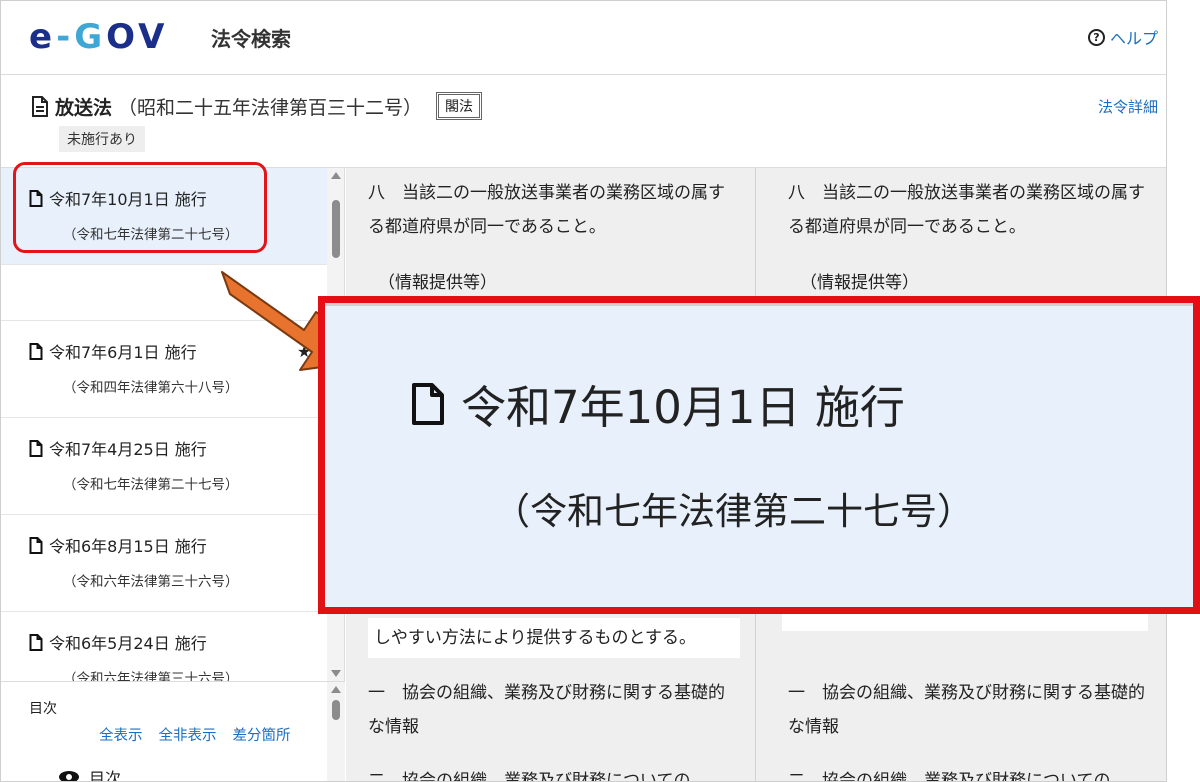 The image size is (1200, 782). I want to click on law-name: 放送法, so click(84, 107).